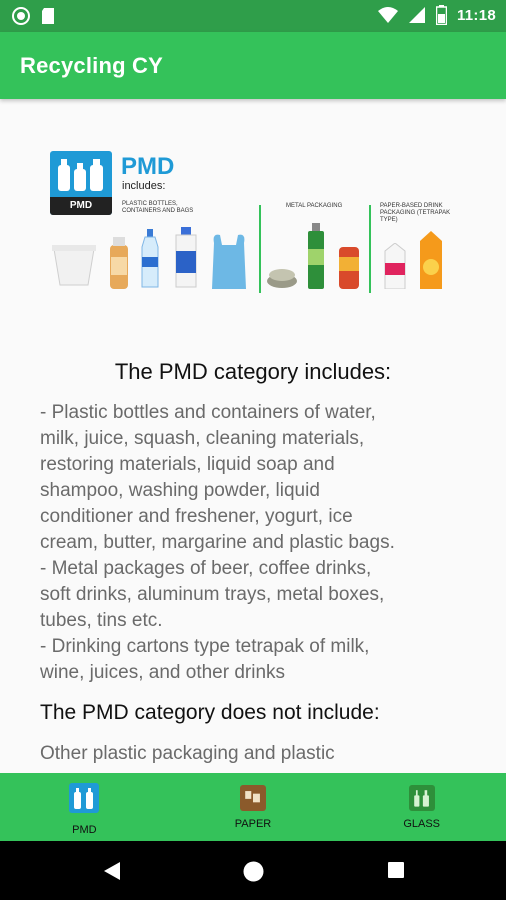  What do you see at coordinates (396, 870) in the screenshot?
I see `recents-icon` at bounding box center [396, 870].